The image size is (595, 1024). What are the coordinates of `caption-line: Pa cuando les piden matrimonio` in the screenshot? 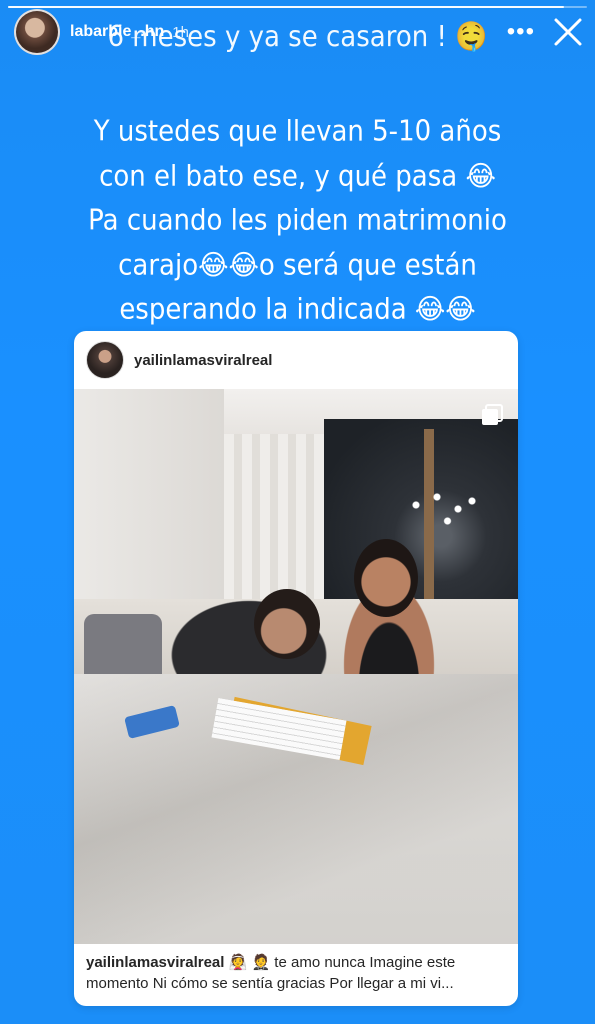 It's located at (297, 221).